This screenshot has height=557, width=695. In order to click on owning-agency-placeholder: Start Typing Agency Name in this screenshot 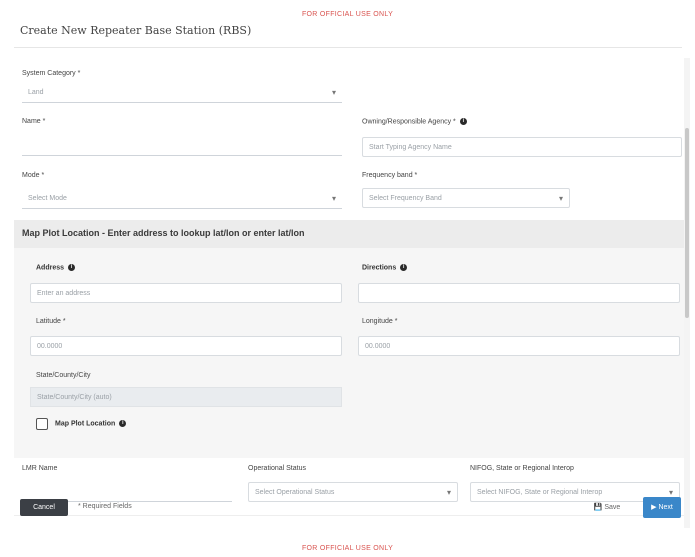, I will do `click(410, 147)`.